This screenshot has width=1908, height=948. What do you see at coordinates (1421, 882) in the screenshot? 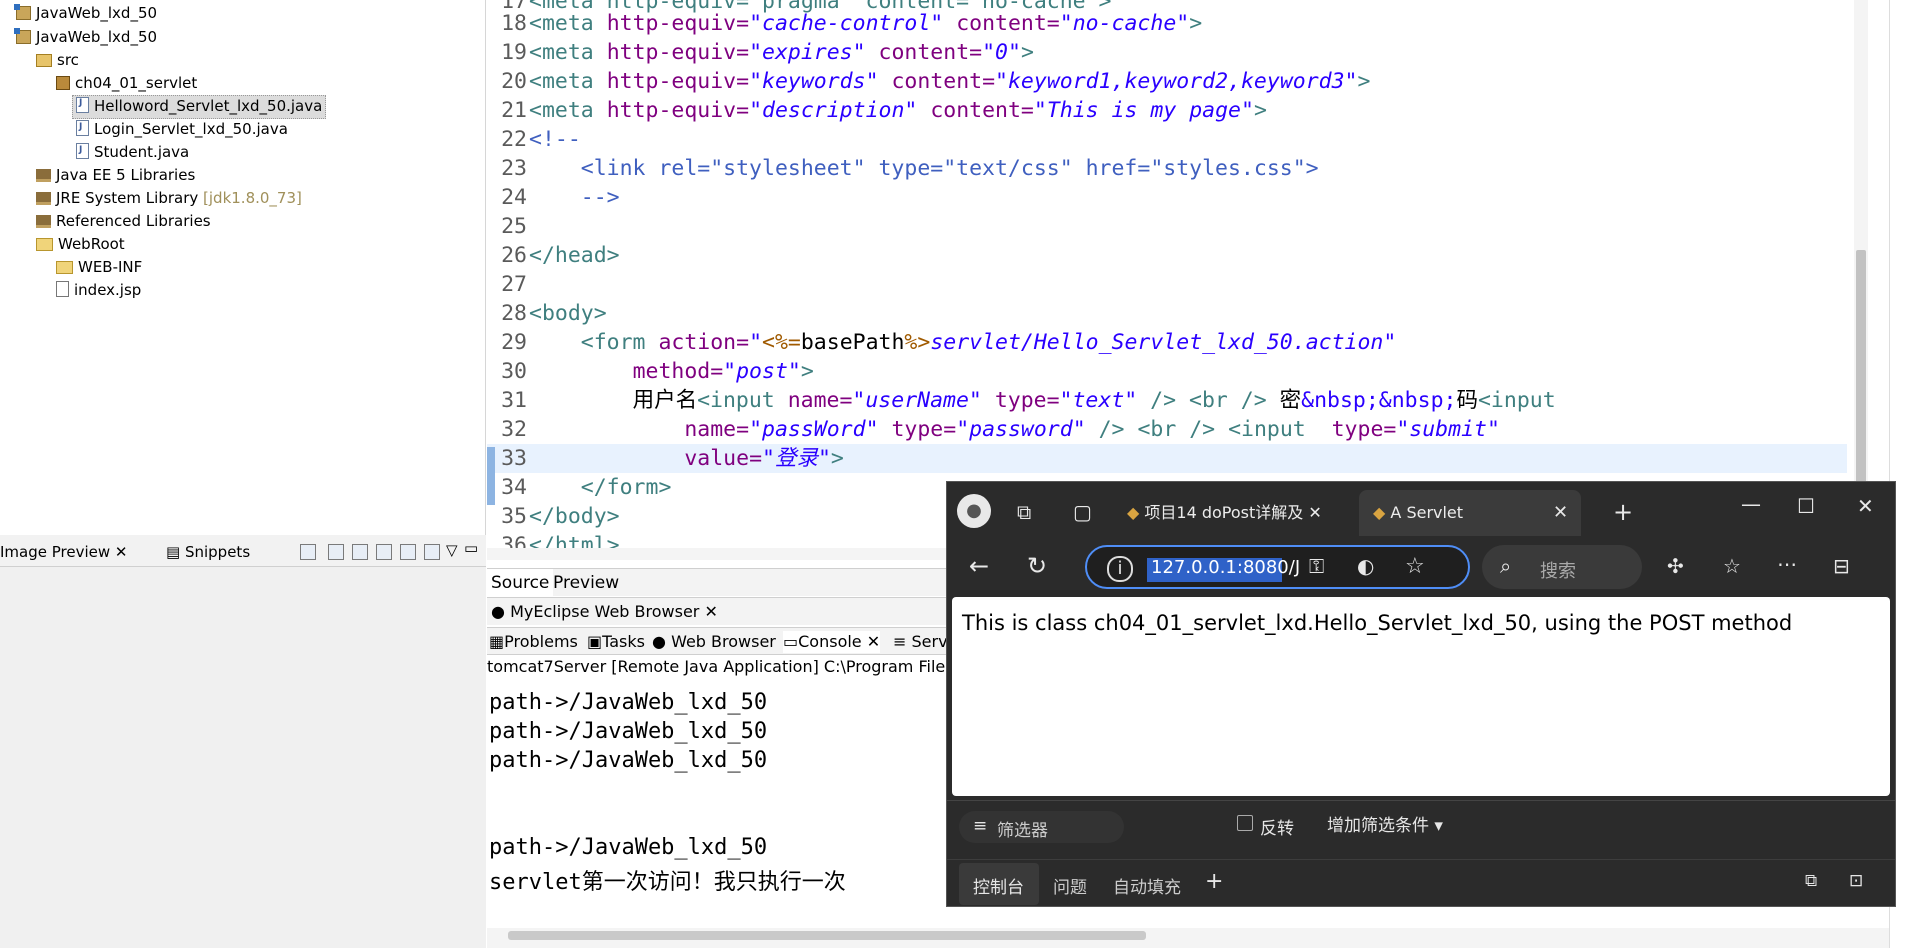
I see `devtools-tab-bar` at bounding box center [1421, 882].